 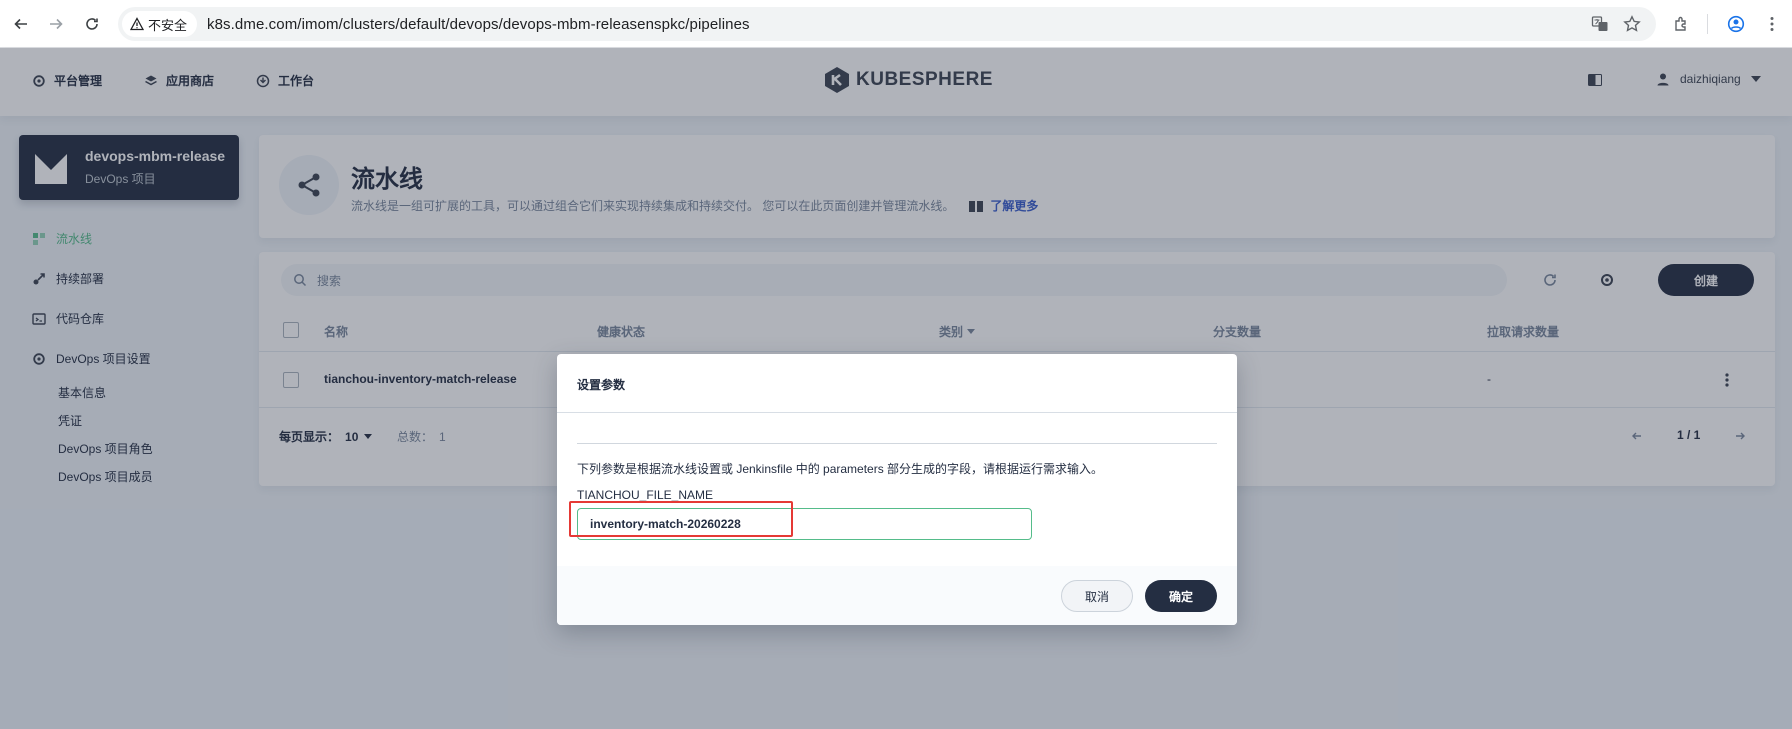 What do you see at coordinates (897, 595) in the screenshot?
I see `dialog-footer: 取消 确定` at bounding box center [897, 595].